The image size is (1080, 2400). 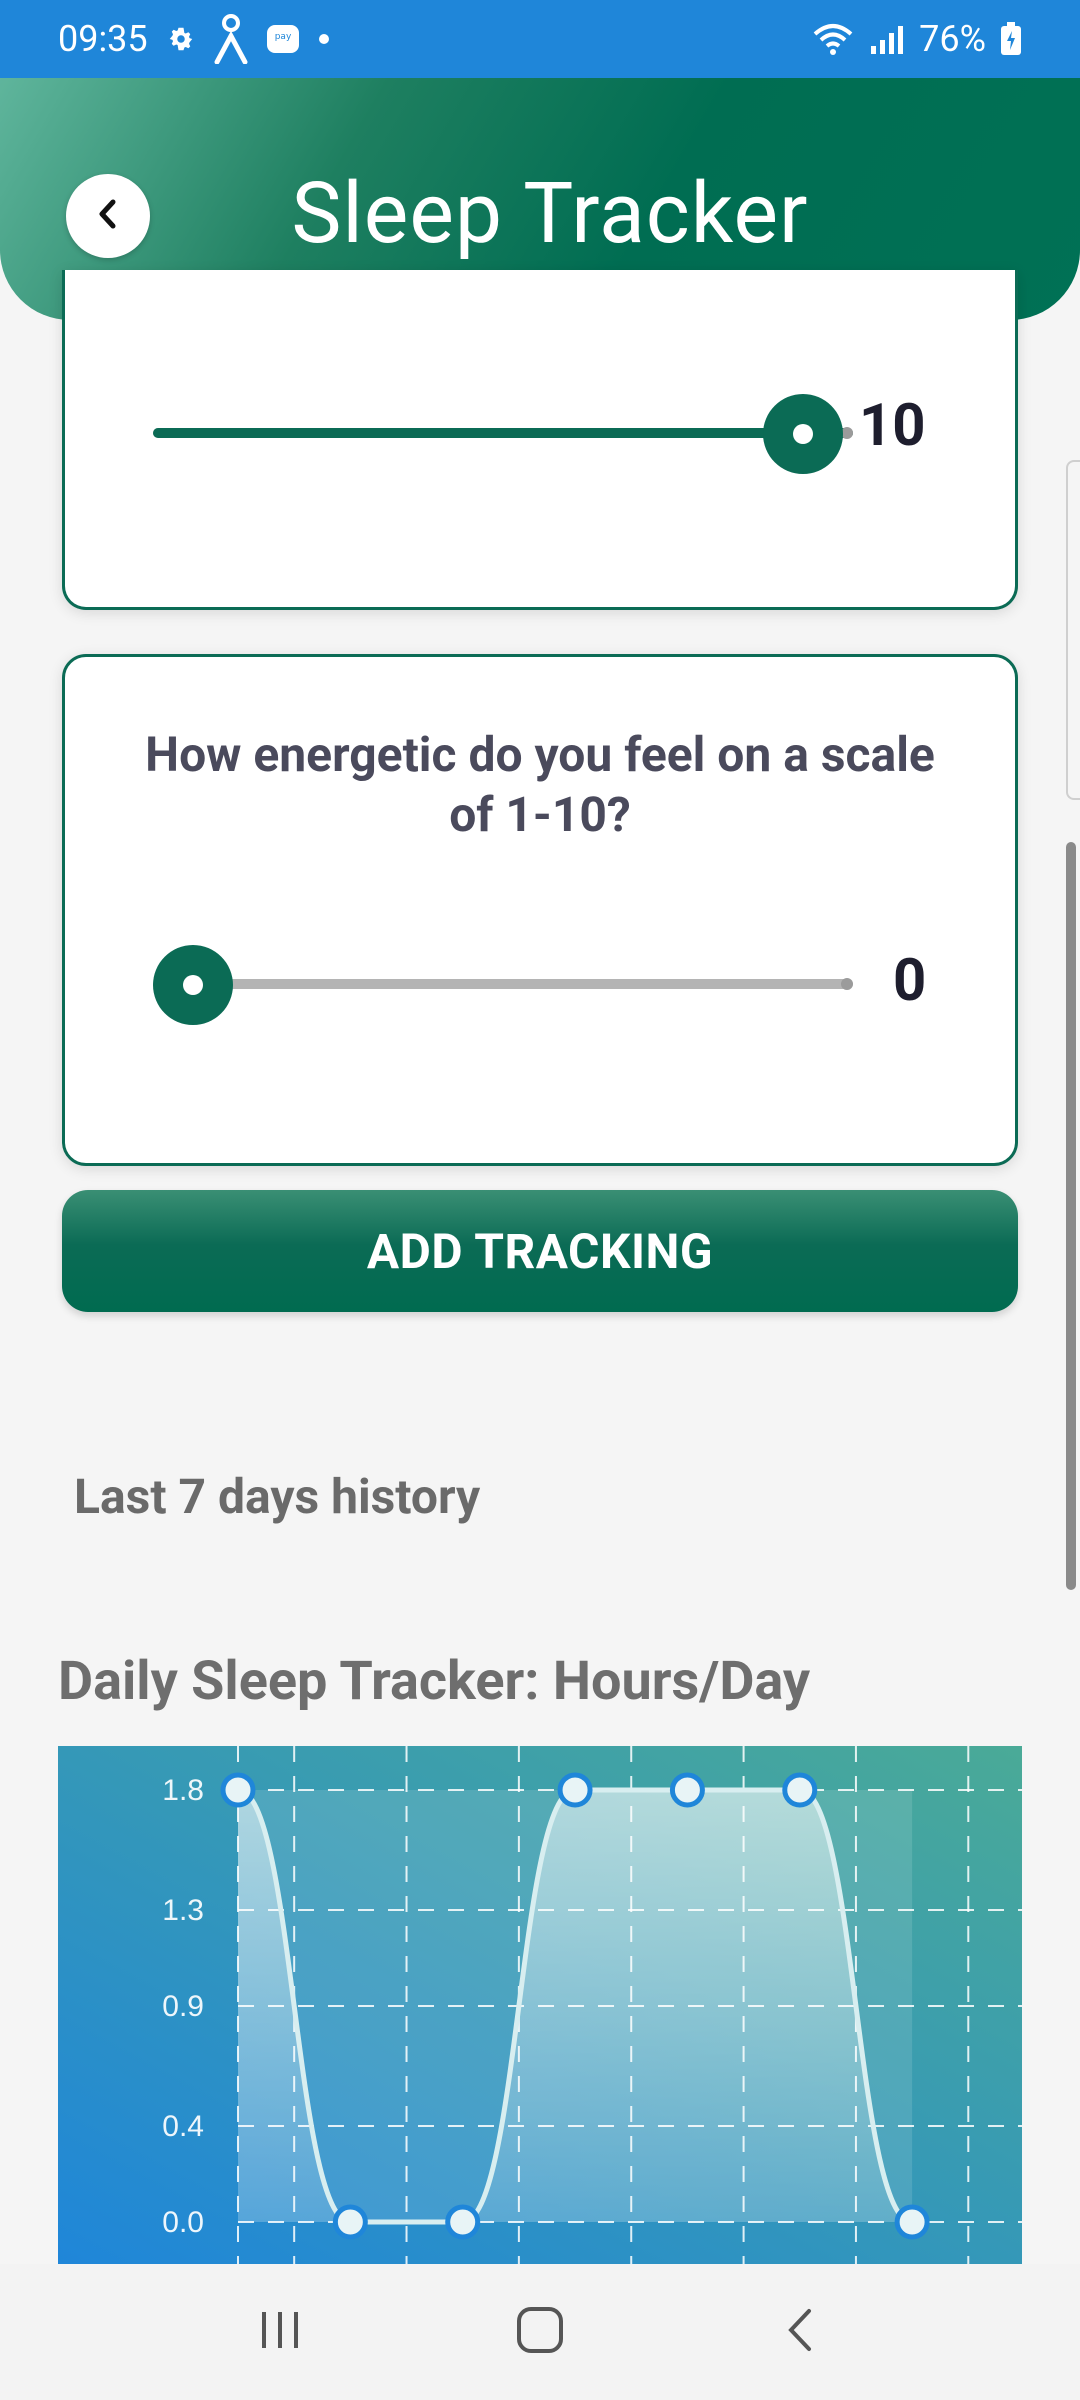 I want to click on recent-apps-button, so click(x=280, y=2332).